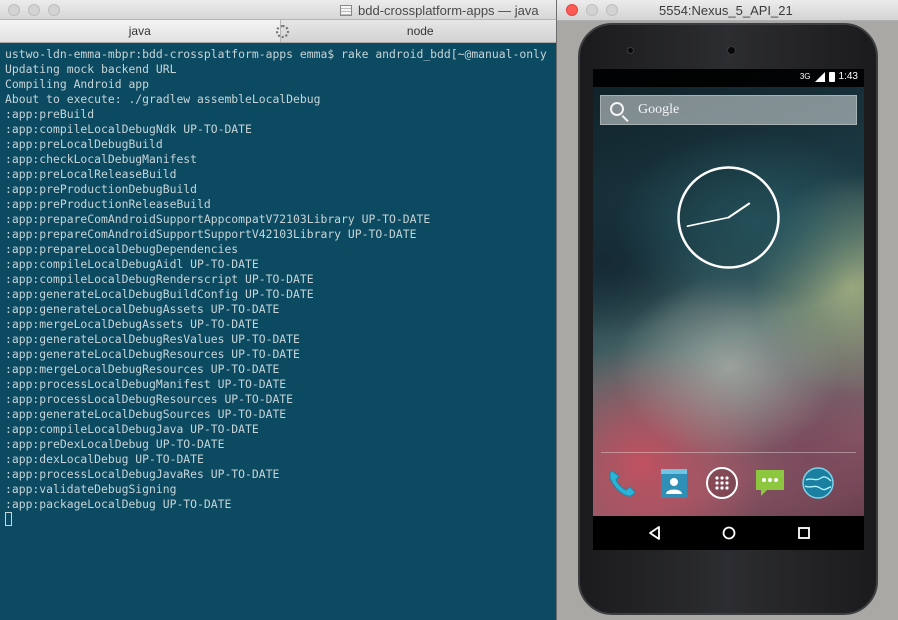 Image resolution: width=898 pixels, height=620 pixels. Describe the element at coordinates (132, 324) in the screenshot. I see `terminal-line: :app:mergeLocalDebugAssets UP-TO-DATE` at that location.